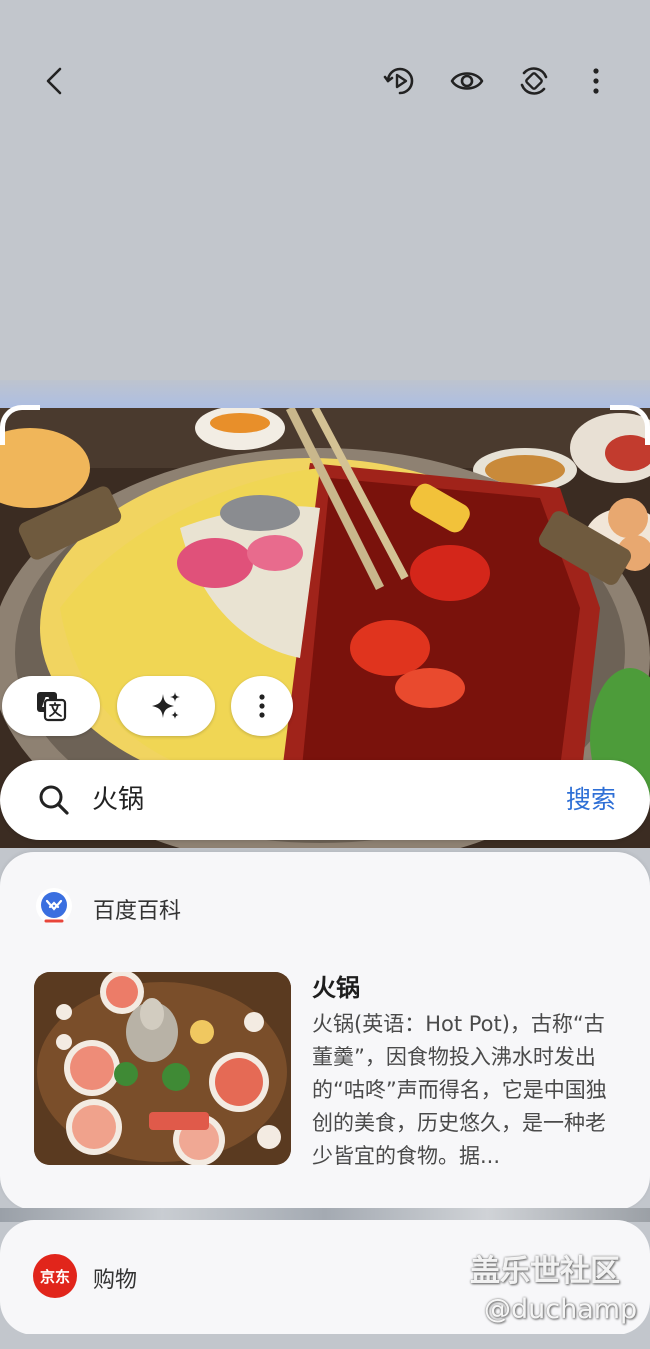  I want to click on eye-icon, so click(467, 81).